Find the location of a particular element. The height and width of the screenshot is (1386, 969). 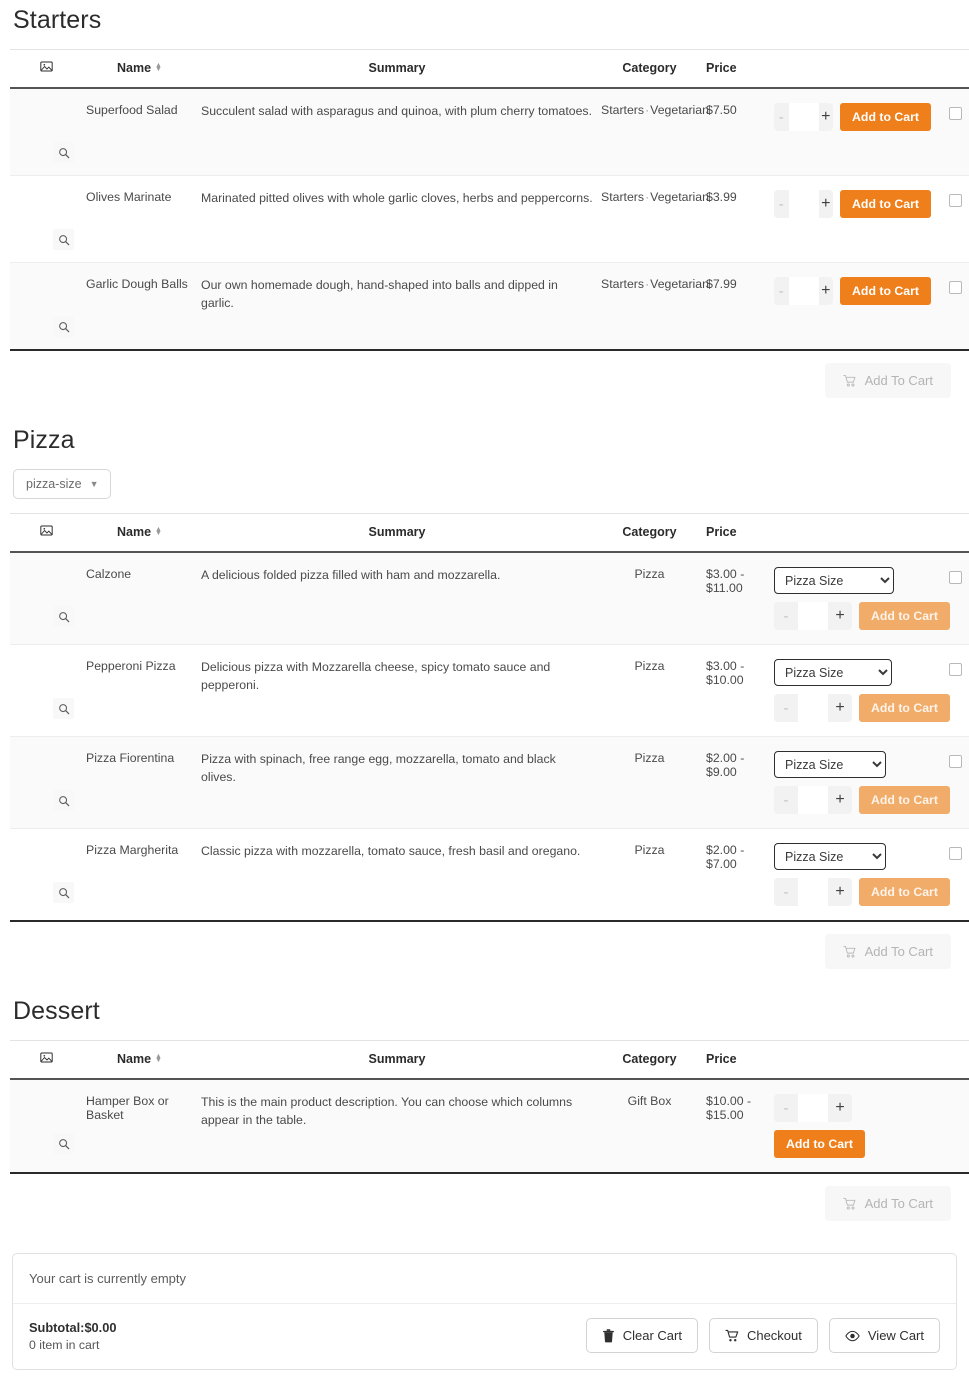

clear-cart-button: Clear Cart is located at coordinates (641, 1335).